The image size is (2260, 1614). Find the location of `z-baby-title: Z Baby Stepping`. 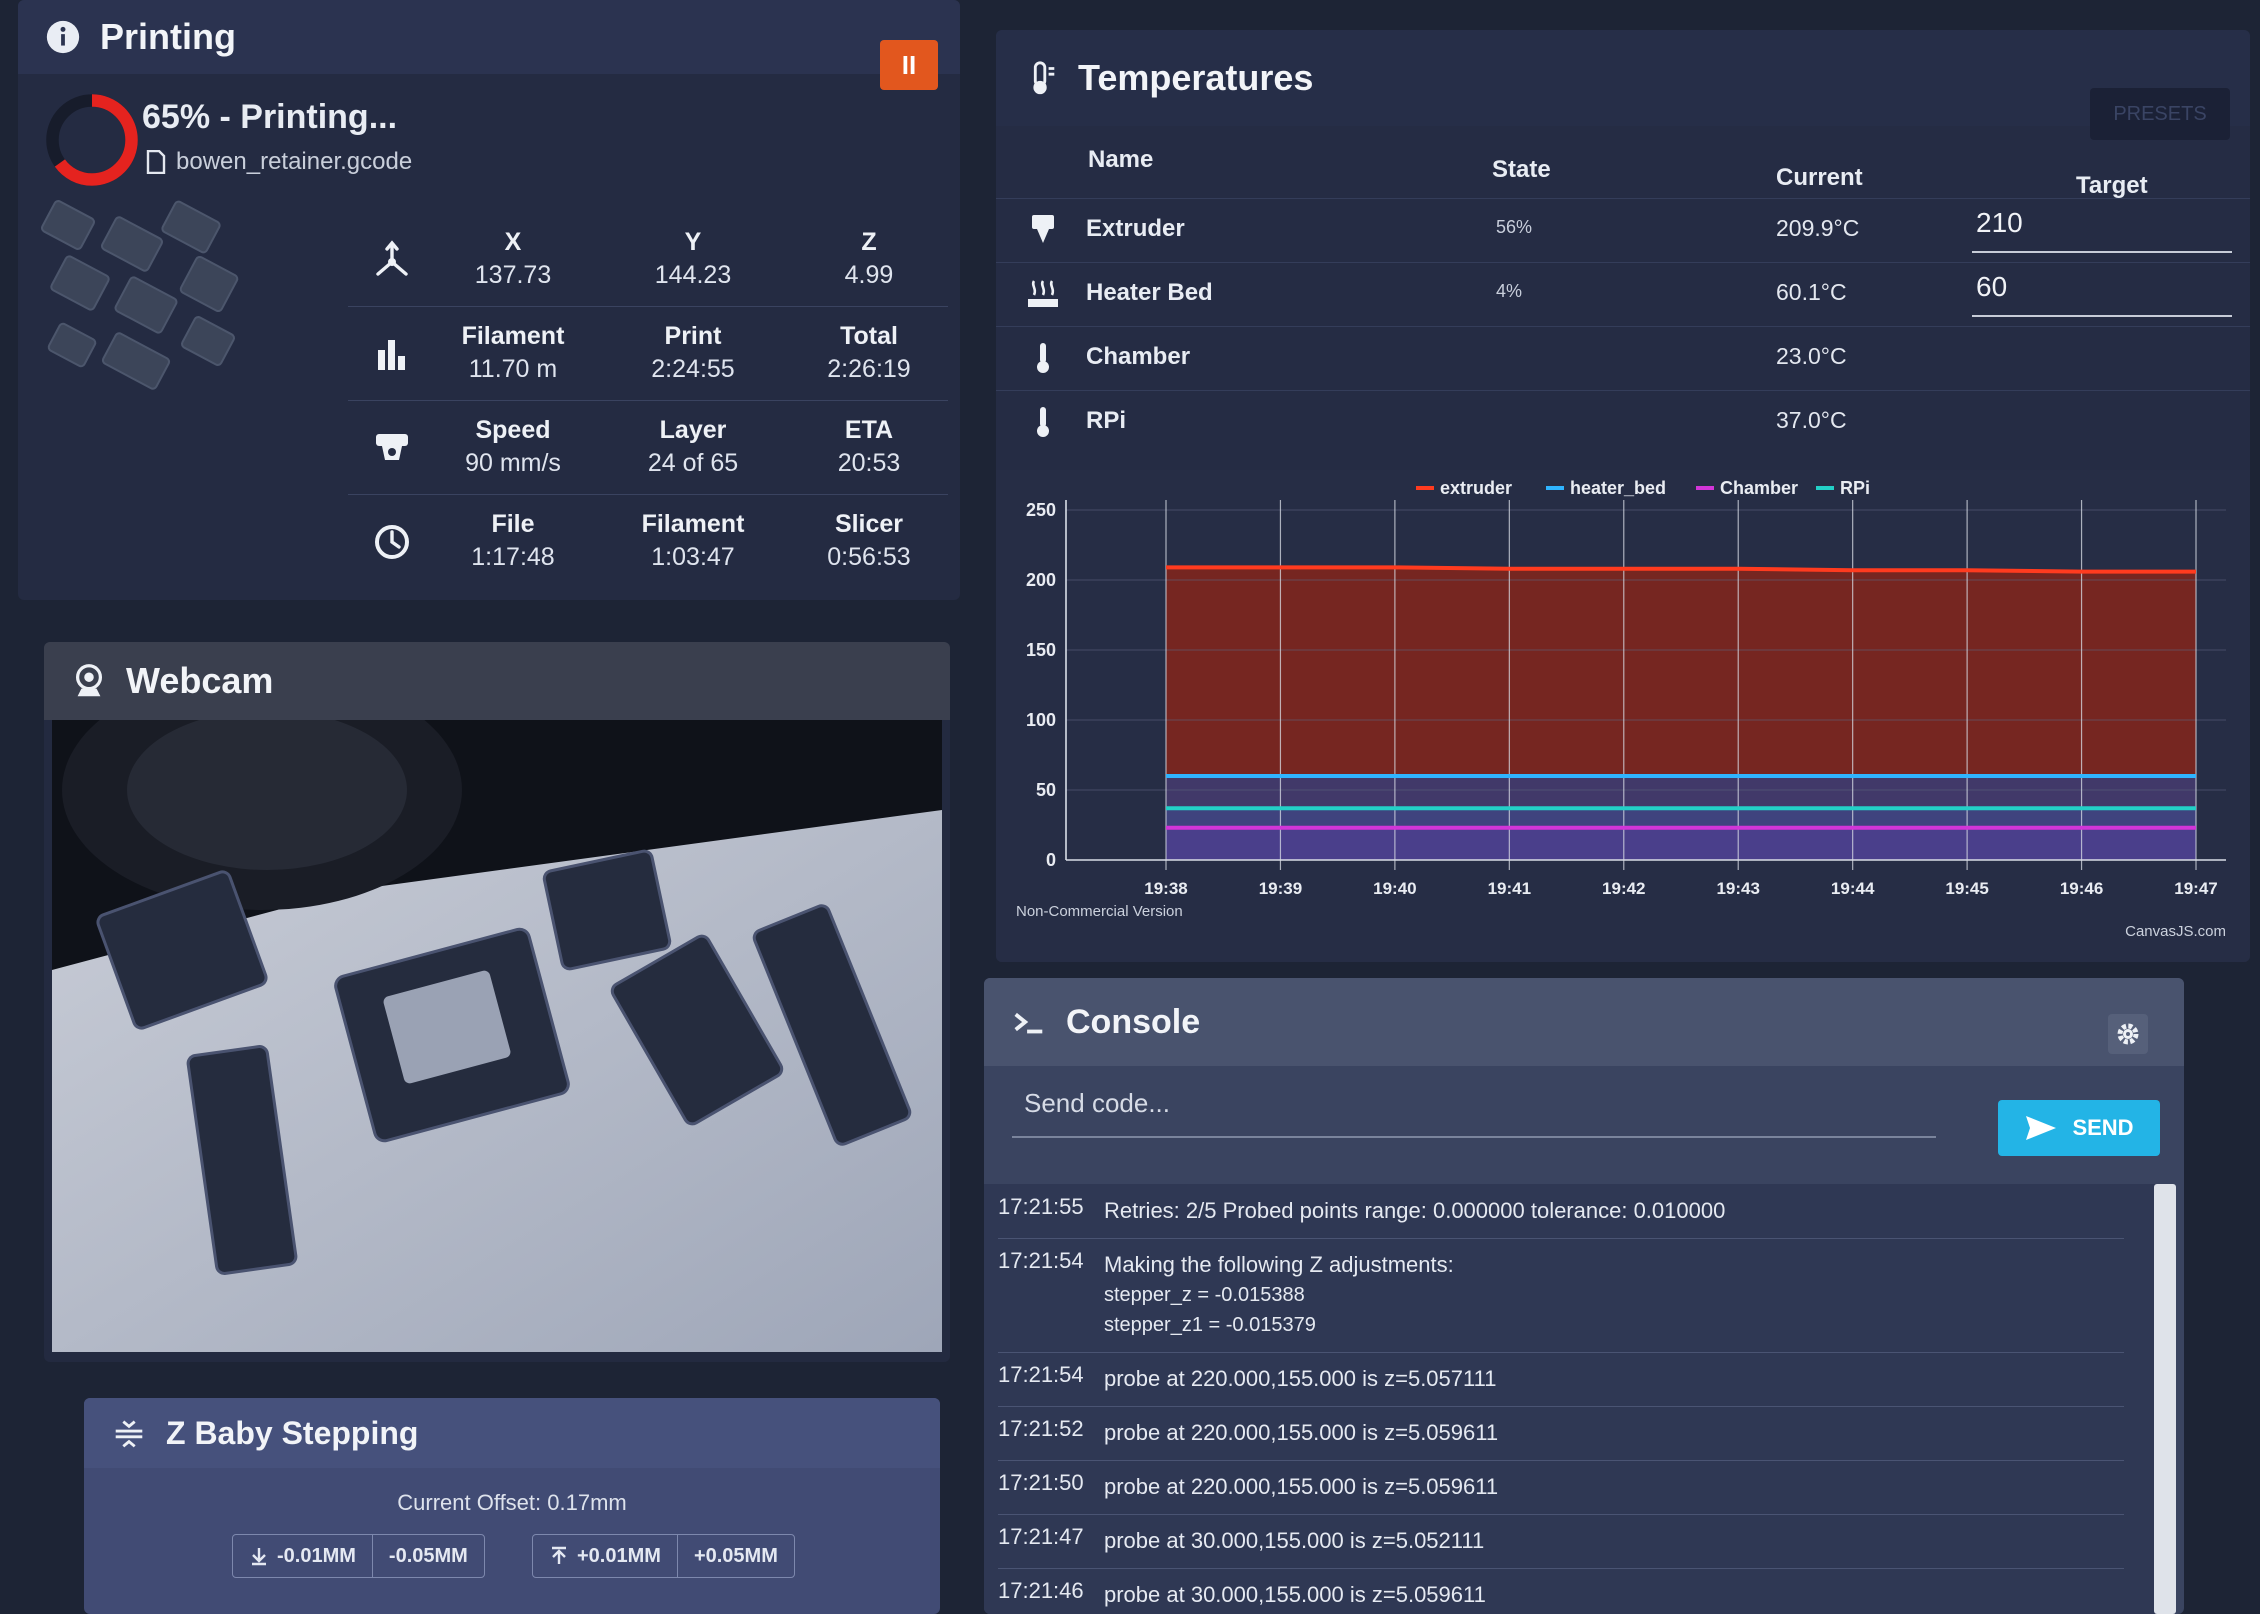

z-baby-title: Z Baby Stepping is located at coordinates (292, 1432).